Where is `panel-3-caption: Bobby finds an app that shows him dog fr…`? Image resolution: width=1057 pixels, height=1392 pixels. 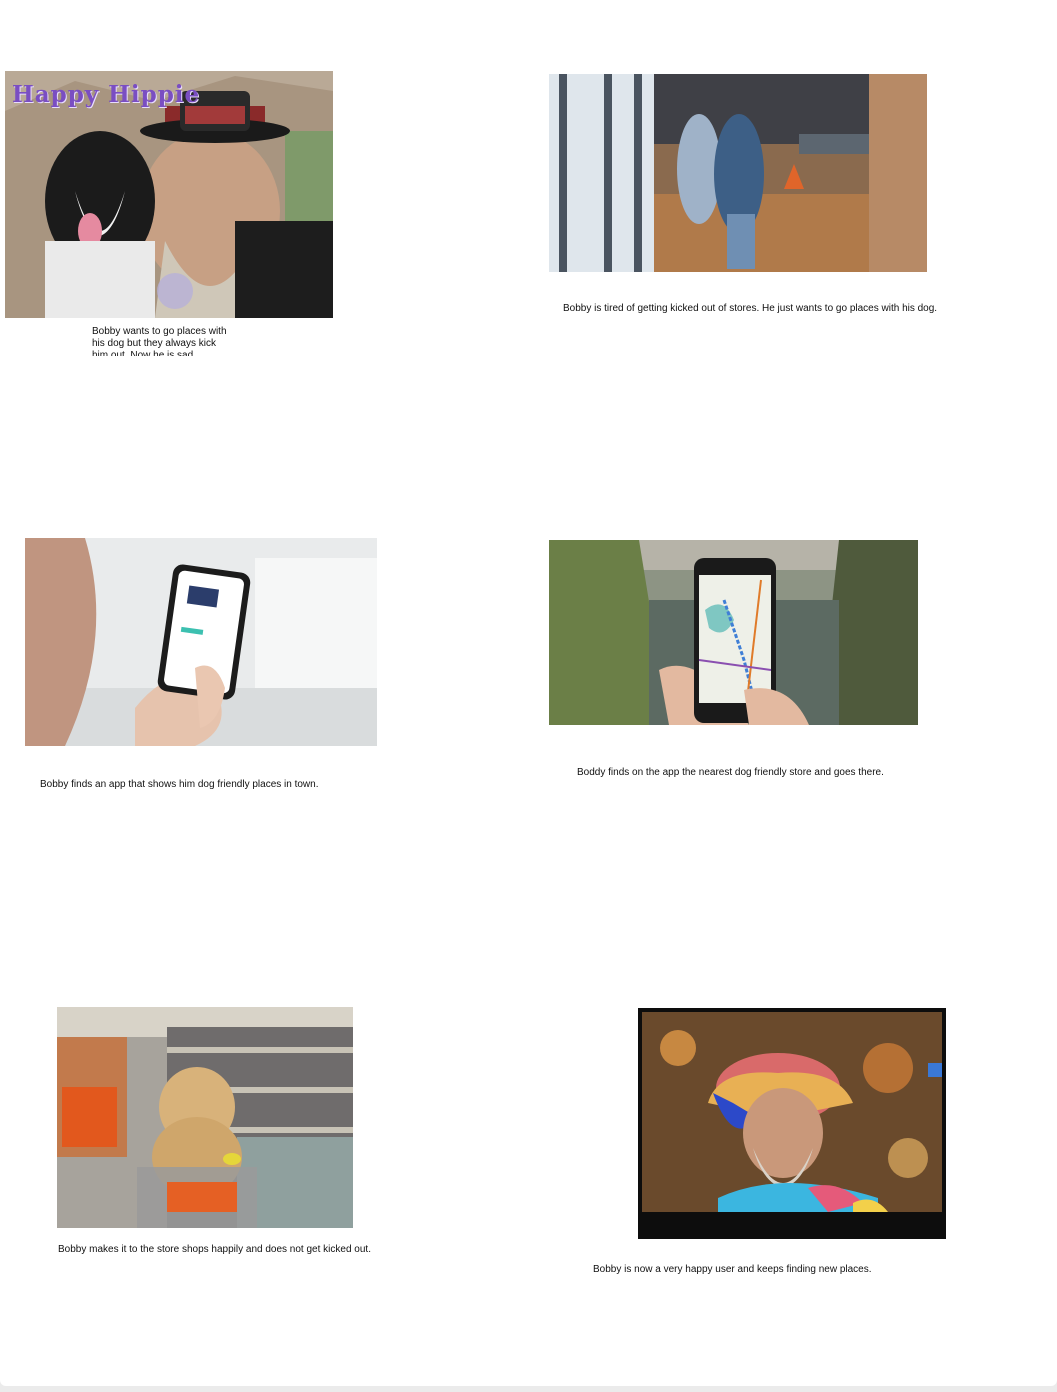 panel-3-caption: Bobby finds an app that shows him dog fr… is located at coordinates (179, 784).